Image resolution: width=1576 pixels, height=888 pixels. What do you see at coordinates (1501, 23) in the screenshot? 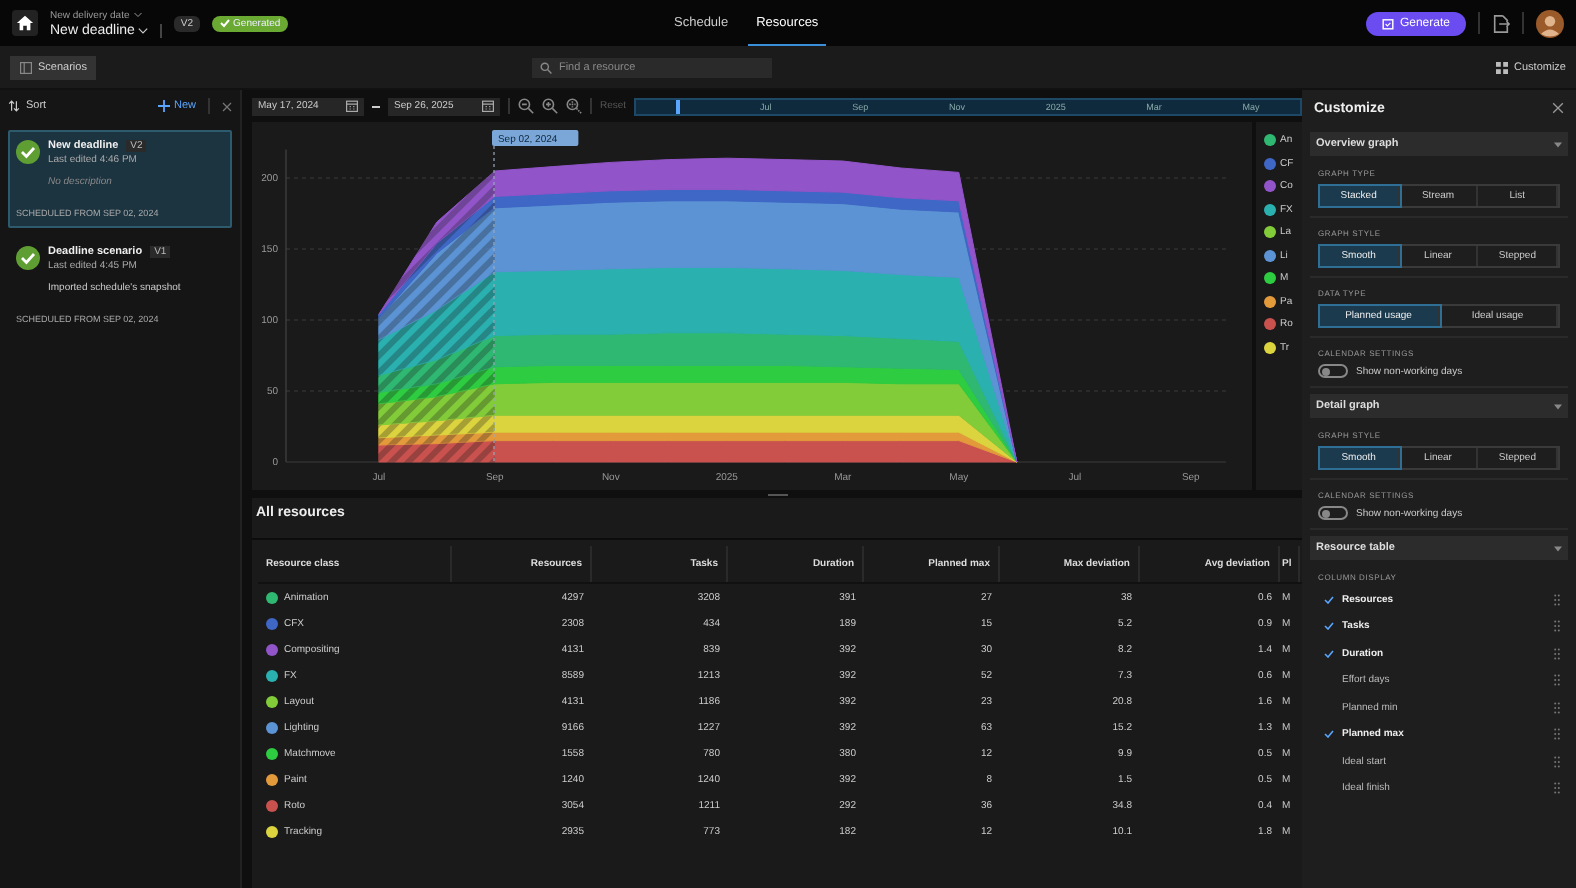
I see `export-icon` at bounding box center [1501, 23].